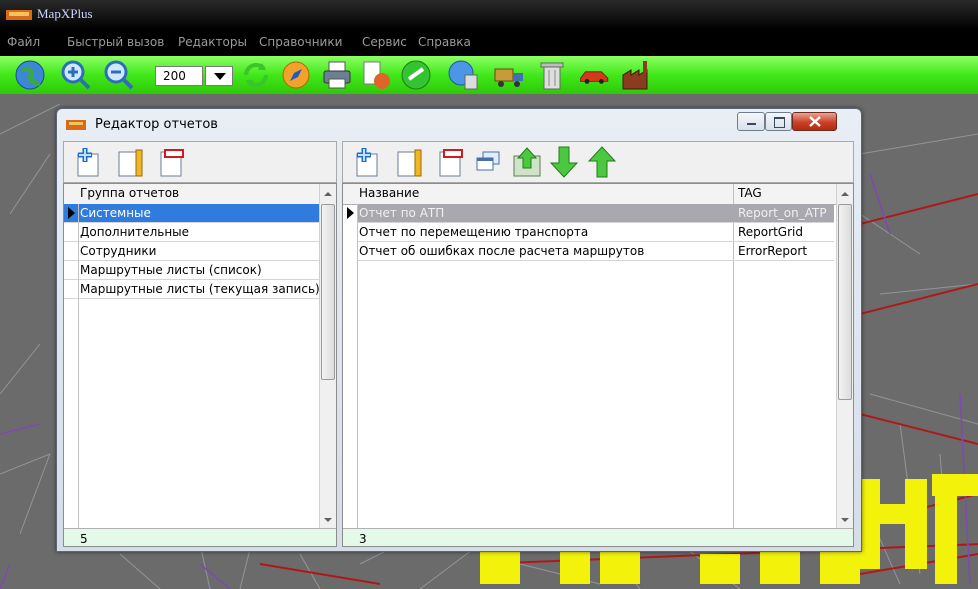 The image size is (978, 589). What do you see at coordinates (527, 162) in the screenshot?
I see `import-report-icon` at bounding box center [527, 162].